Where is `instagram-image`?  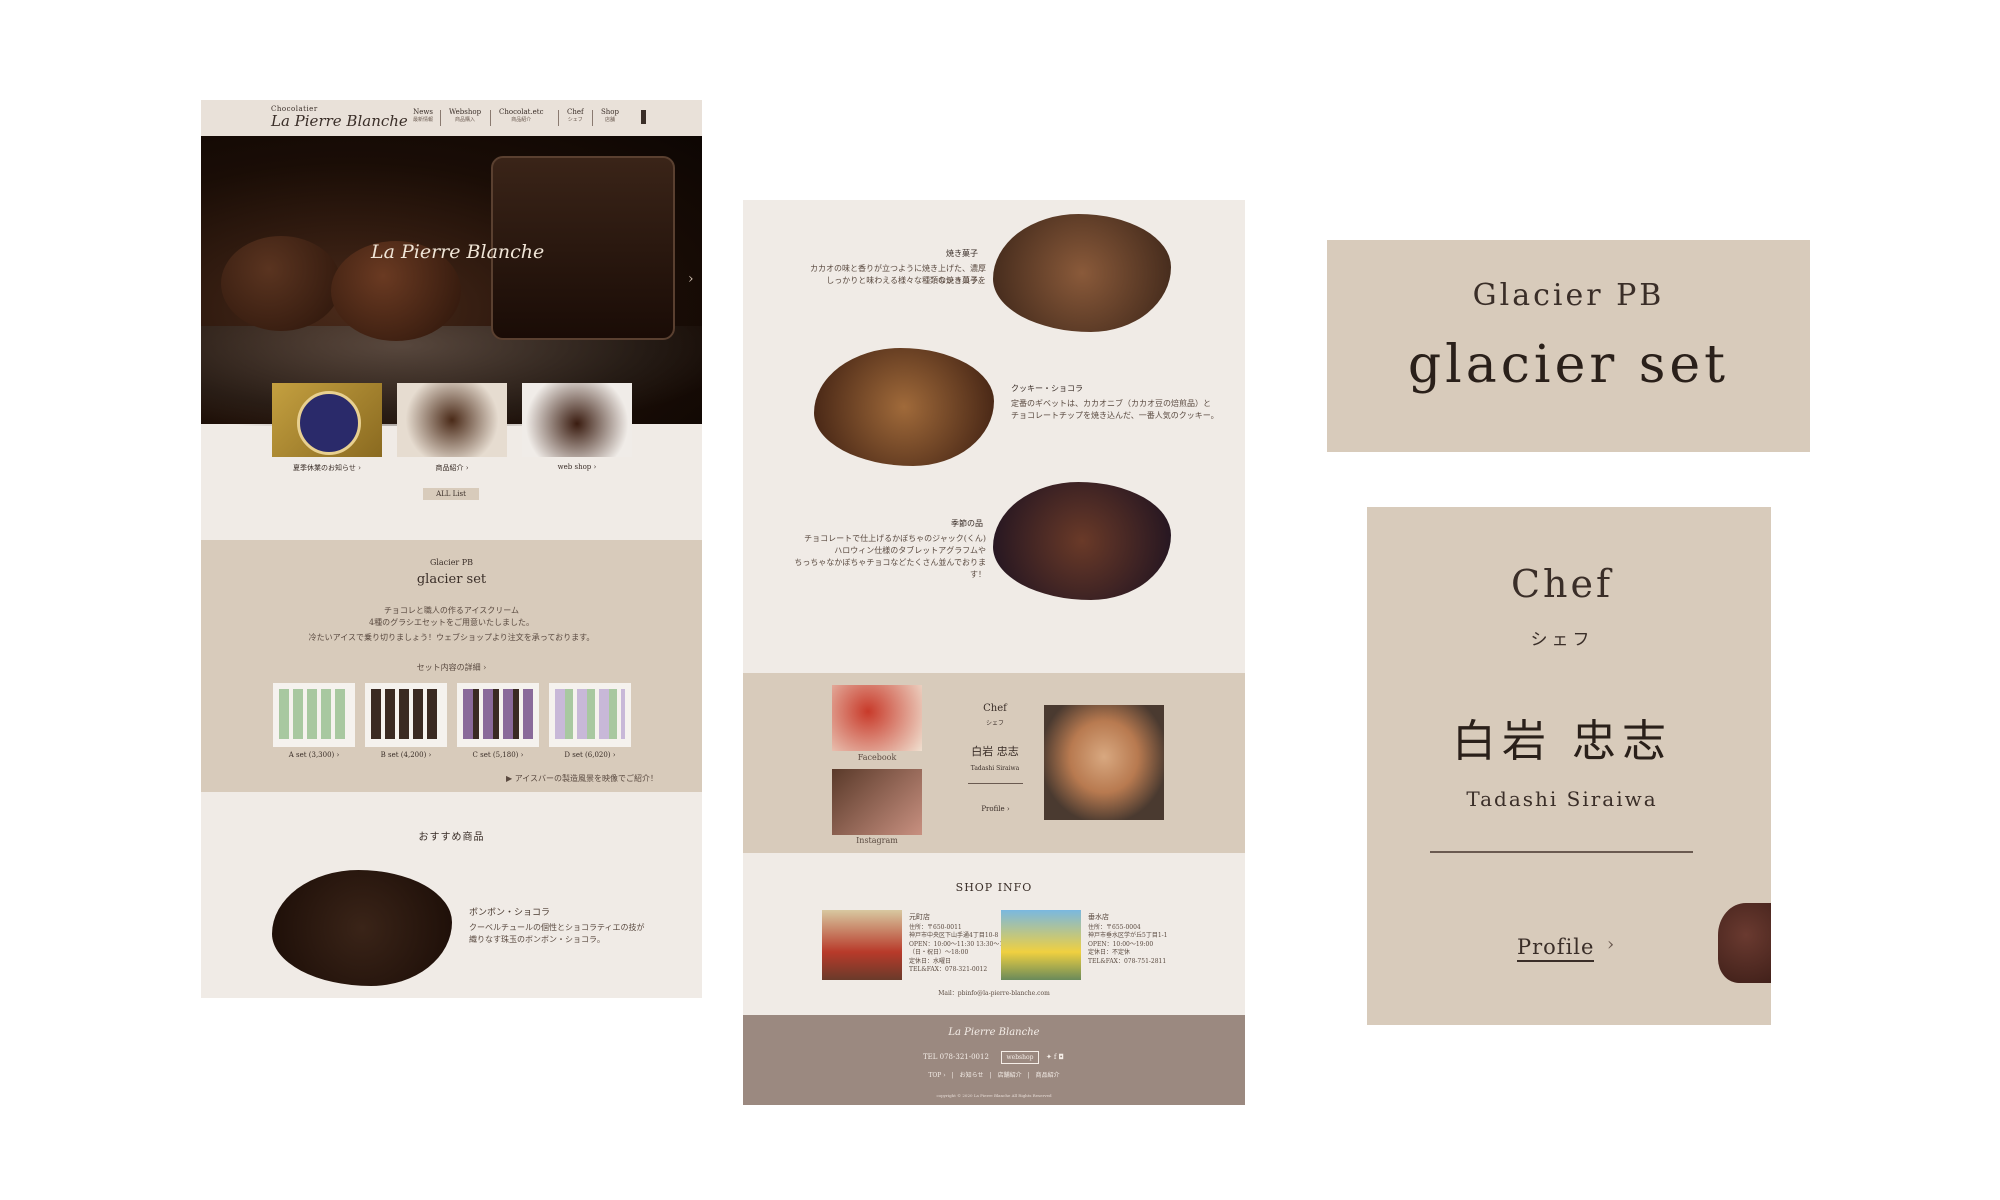 instagram-image is located at coordinates (877, 802).